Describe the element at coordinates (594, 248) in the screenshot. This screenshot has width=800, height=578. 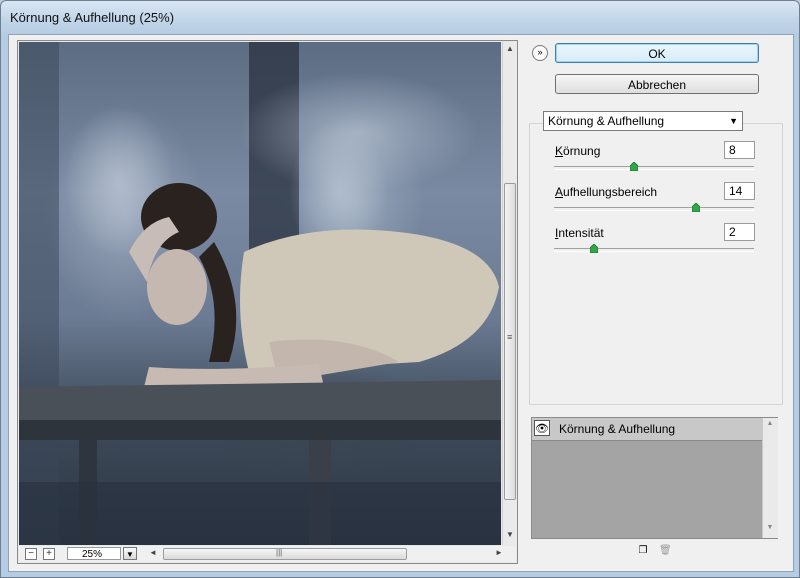
I see `intensity-slider-knob` at that location.